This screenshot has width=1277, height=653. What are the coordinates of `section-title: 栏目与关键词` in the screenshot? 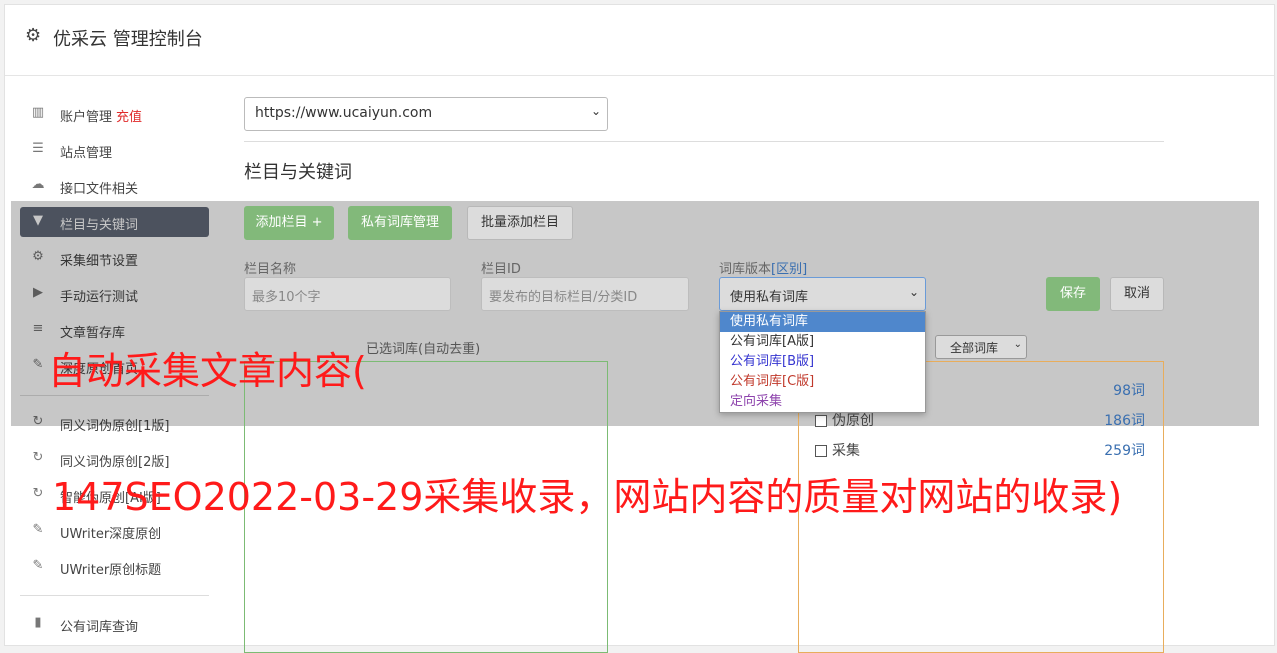 It's located at (298, 172).